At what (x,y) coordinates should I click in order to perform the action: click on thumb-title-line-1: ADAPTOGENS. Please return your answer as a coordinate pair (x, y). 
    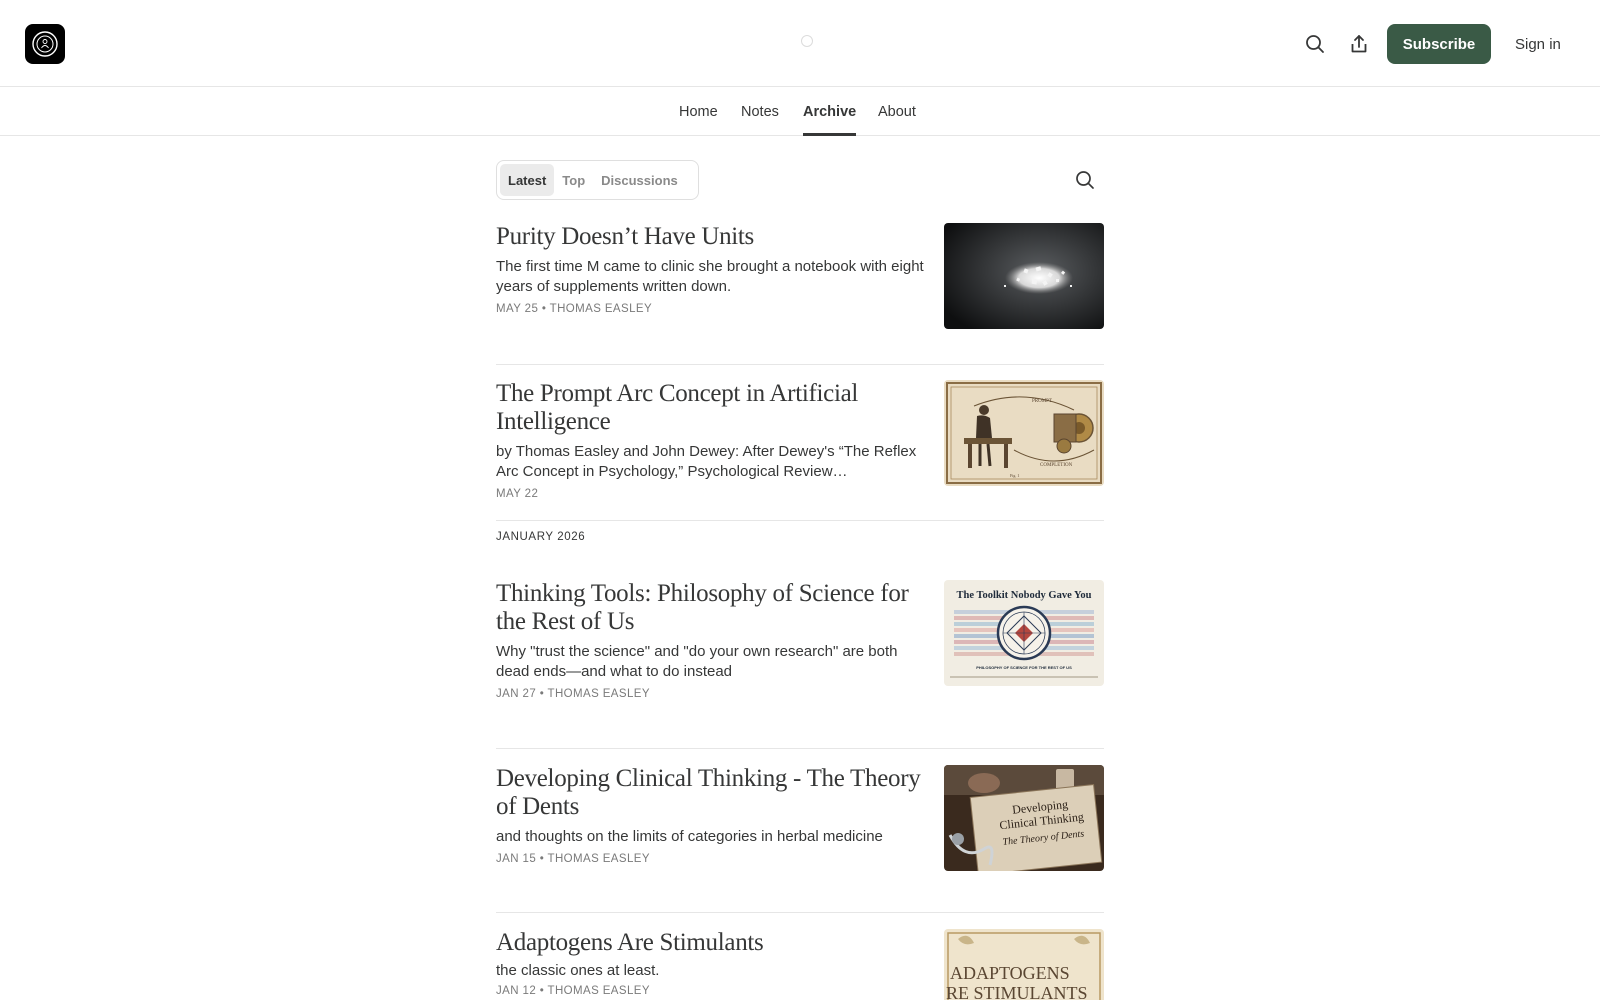
    Looking at the image, I should click on (1010, 973).